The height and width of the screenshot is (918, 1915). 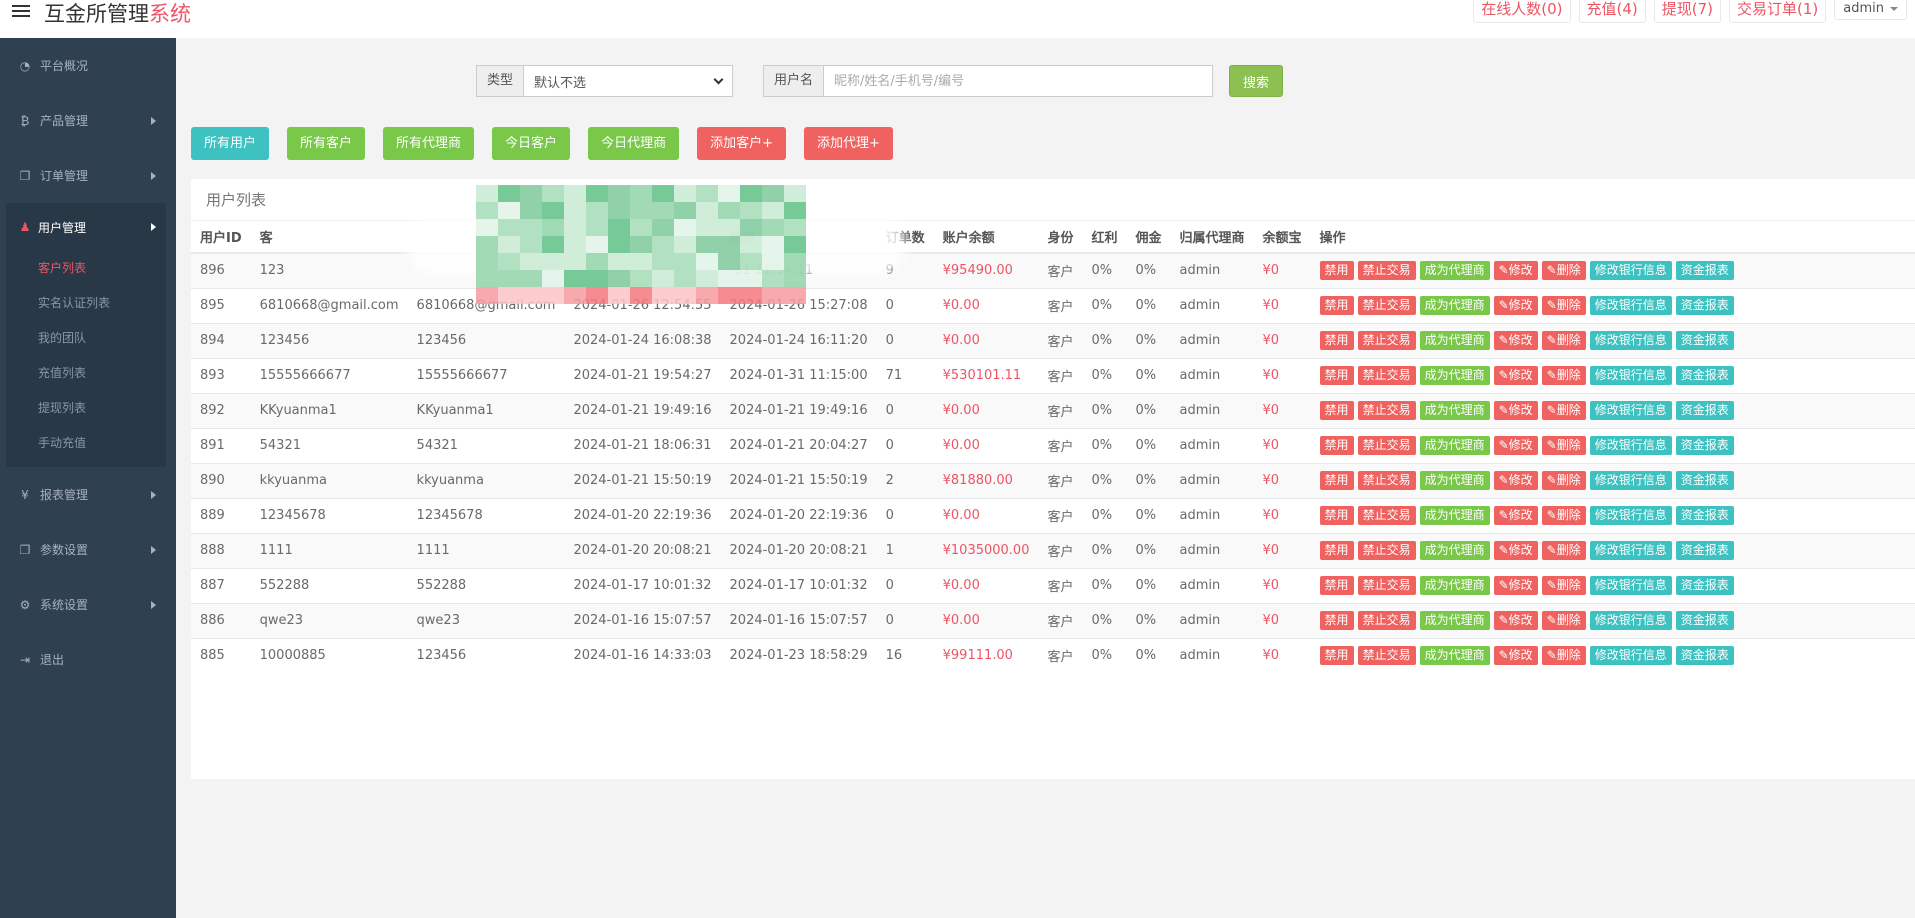 I want to click on submenu-item: 充值列表, so click(x=86, y=373).